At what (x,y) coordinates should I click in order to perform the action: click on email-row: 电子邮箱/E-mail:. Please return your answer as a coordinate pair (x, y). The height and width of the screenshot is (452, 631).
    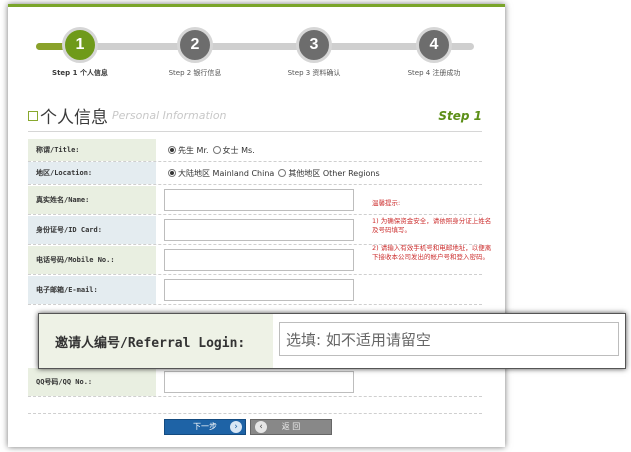
    Looking at the image, I should click on (255, 290).